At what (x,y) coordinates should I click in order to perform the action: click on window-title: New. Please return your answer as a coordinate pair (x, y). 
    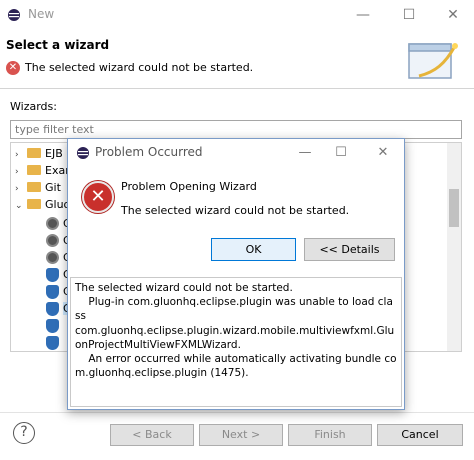
    Looking at the image, I should click on (41, 14).